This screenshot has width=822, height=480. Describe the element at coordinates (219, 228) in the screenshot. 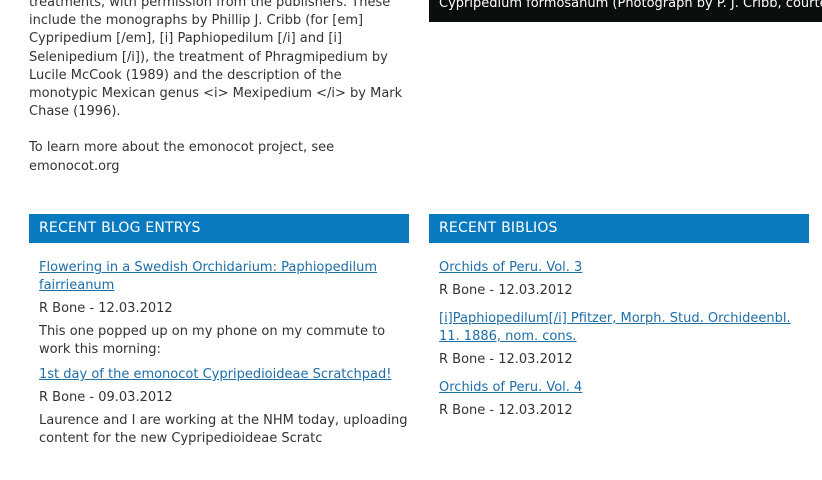

I see `recent-blog-heading: RECENT BLOG ENTRYS` at that location.